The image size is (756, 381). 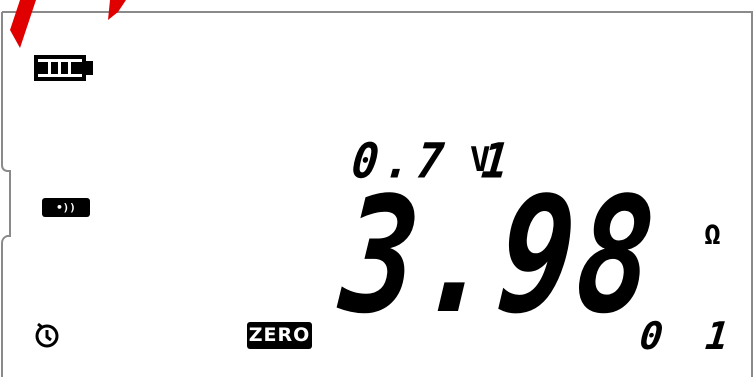 What do you see at coordinates (689, 336) in the screenshot?
I see `range-code: 0 1` at bounding box center [689, 336].